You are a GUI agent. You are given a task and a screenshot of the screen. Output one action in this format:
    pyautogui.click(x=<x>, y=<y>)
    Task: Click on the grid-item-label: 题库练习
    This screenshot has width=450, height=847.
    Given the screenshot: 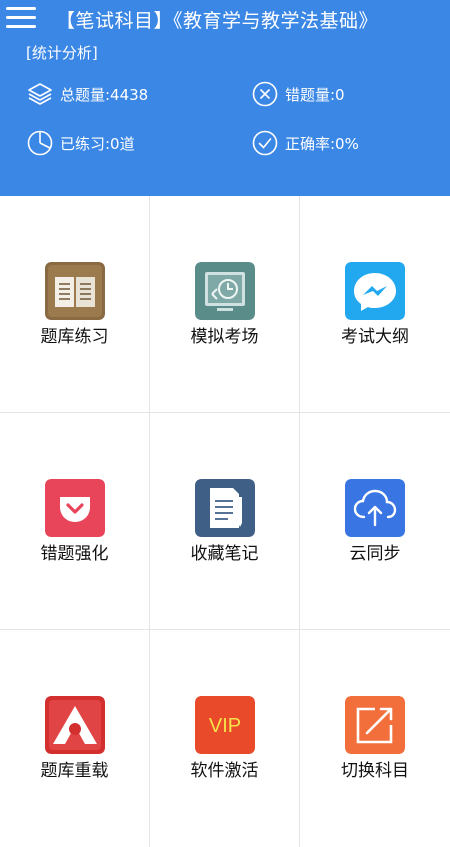 What is the action you would take?
    pyautogui.click(x=74, y=337)
    